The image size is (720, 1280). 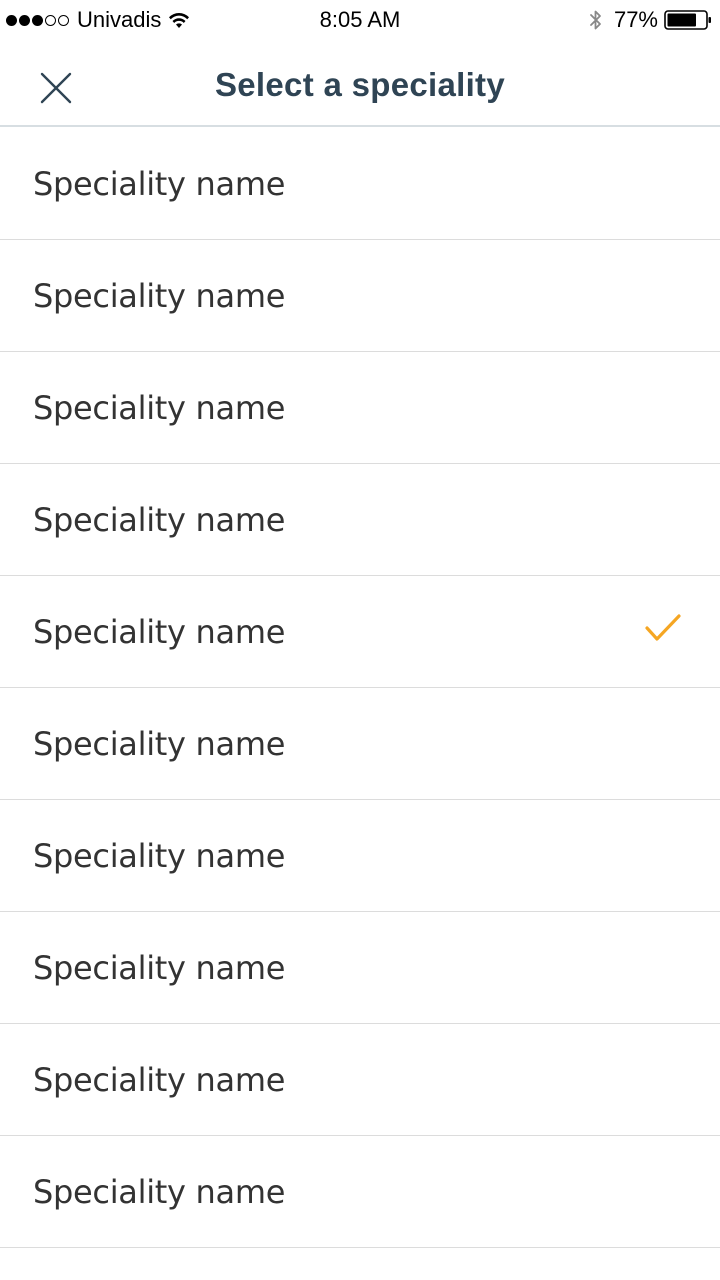 I want to click on page-title: Select a speciality, so click(x=360, y=84).